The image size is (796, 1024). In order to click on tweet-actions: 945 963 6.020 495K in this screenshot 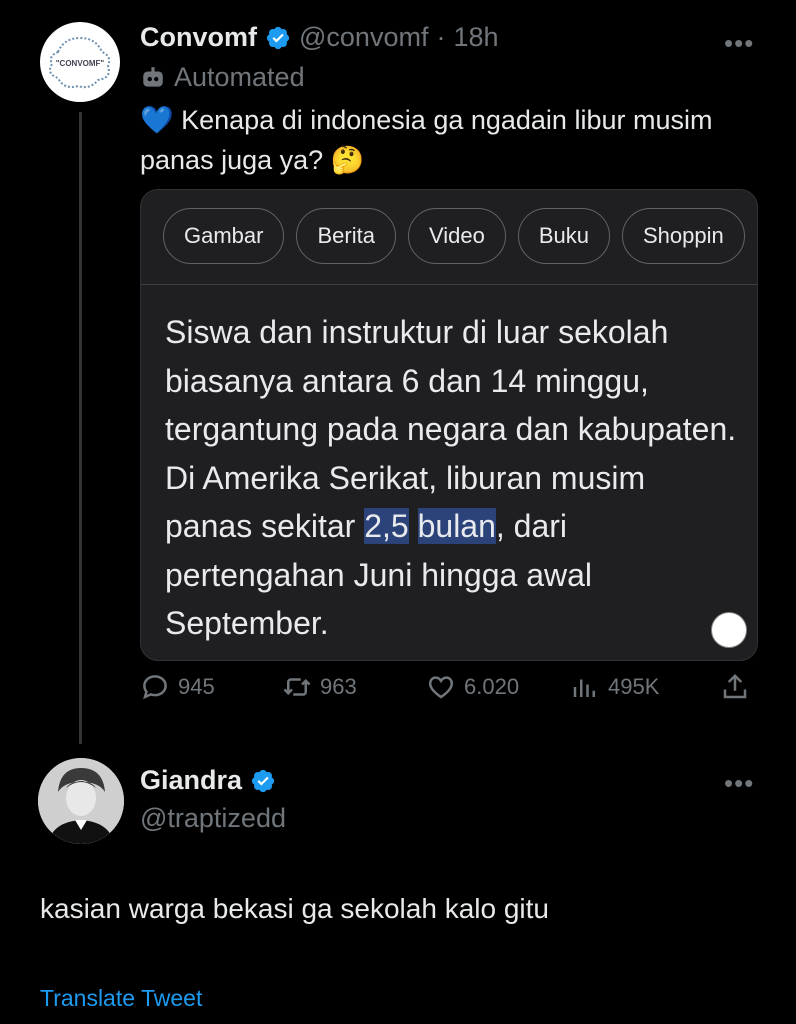, I will do `click(448, 692)`.